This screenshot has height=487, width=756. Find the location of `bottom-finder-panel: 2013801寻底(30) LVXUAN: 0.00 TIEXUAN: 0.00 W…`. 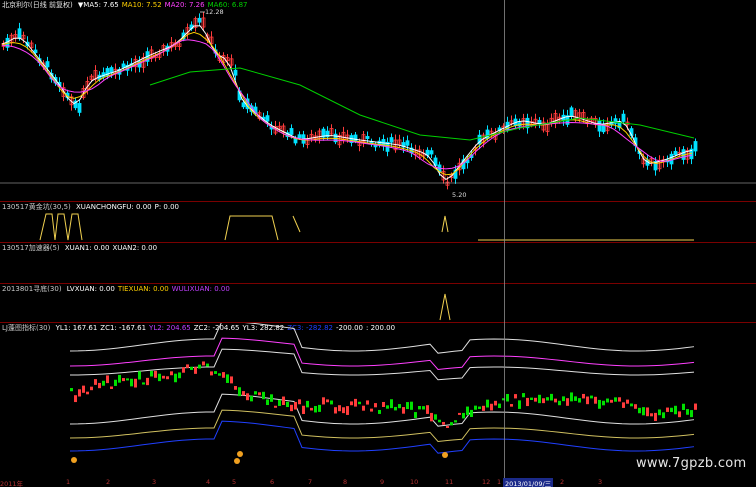

bottom-finder-panel: 2013801寻底(30) LVXUAN: 0.00 TIEXUAN: 0.00 W… is located at coordinates (378, 303).